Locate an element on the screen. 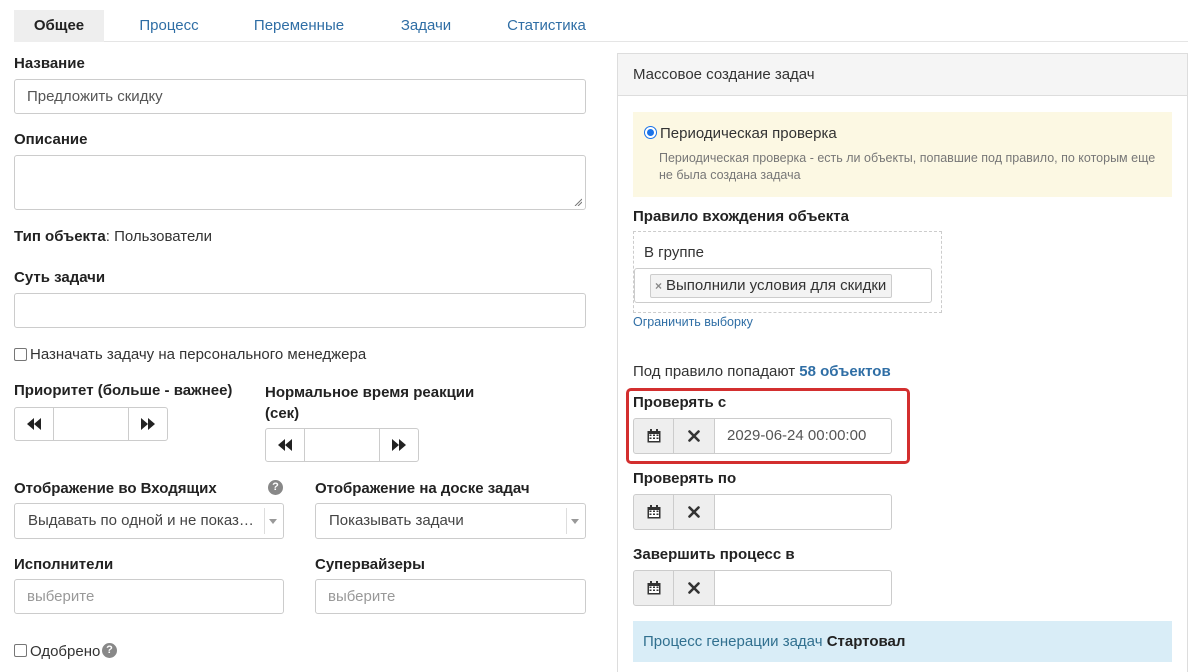 This screenshot has width=1200, height=672. rule-label: Правило вхождения объекта is located at coordinates (741, 216).